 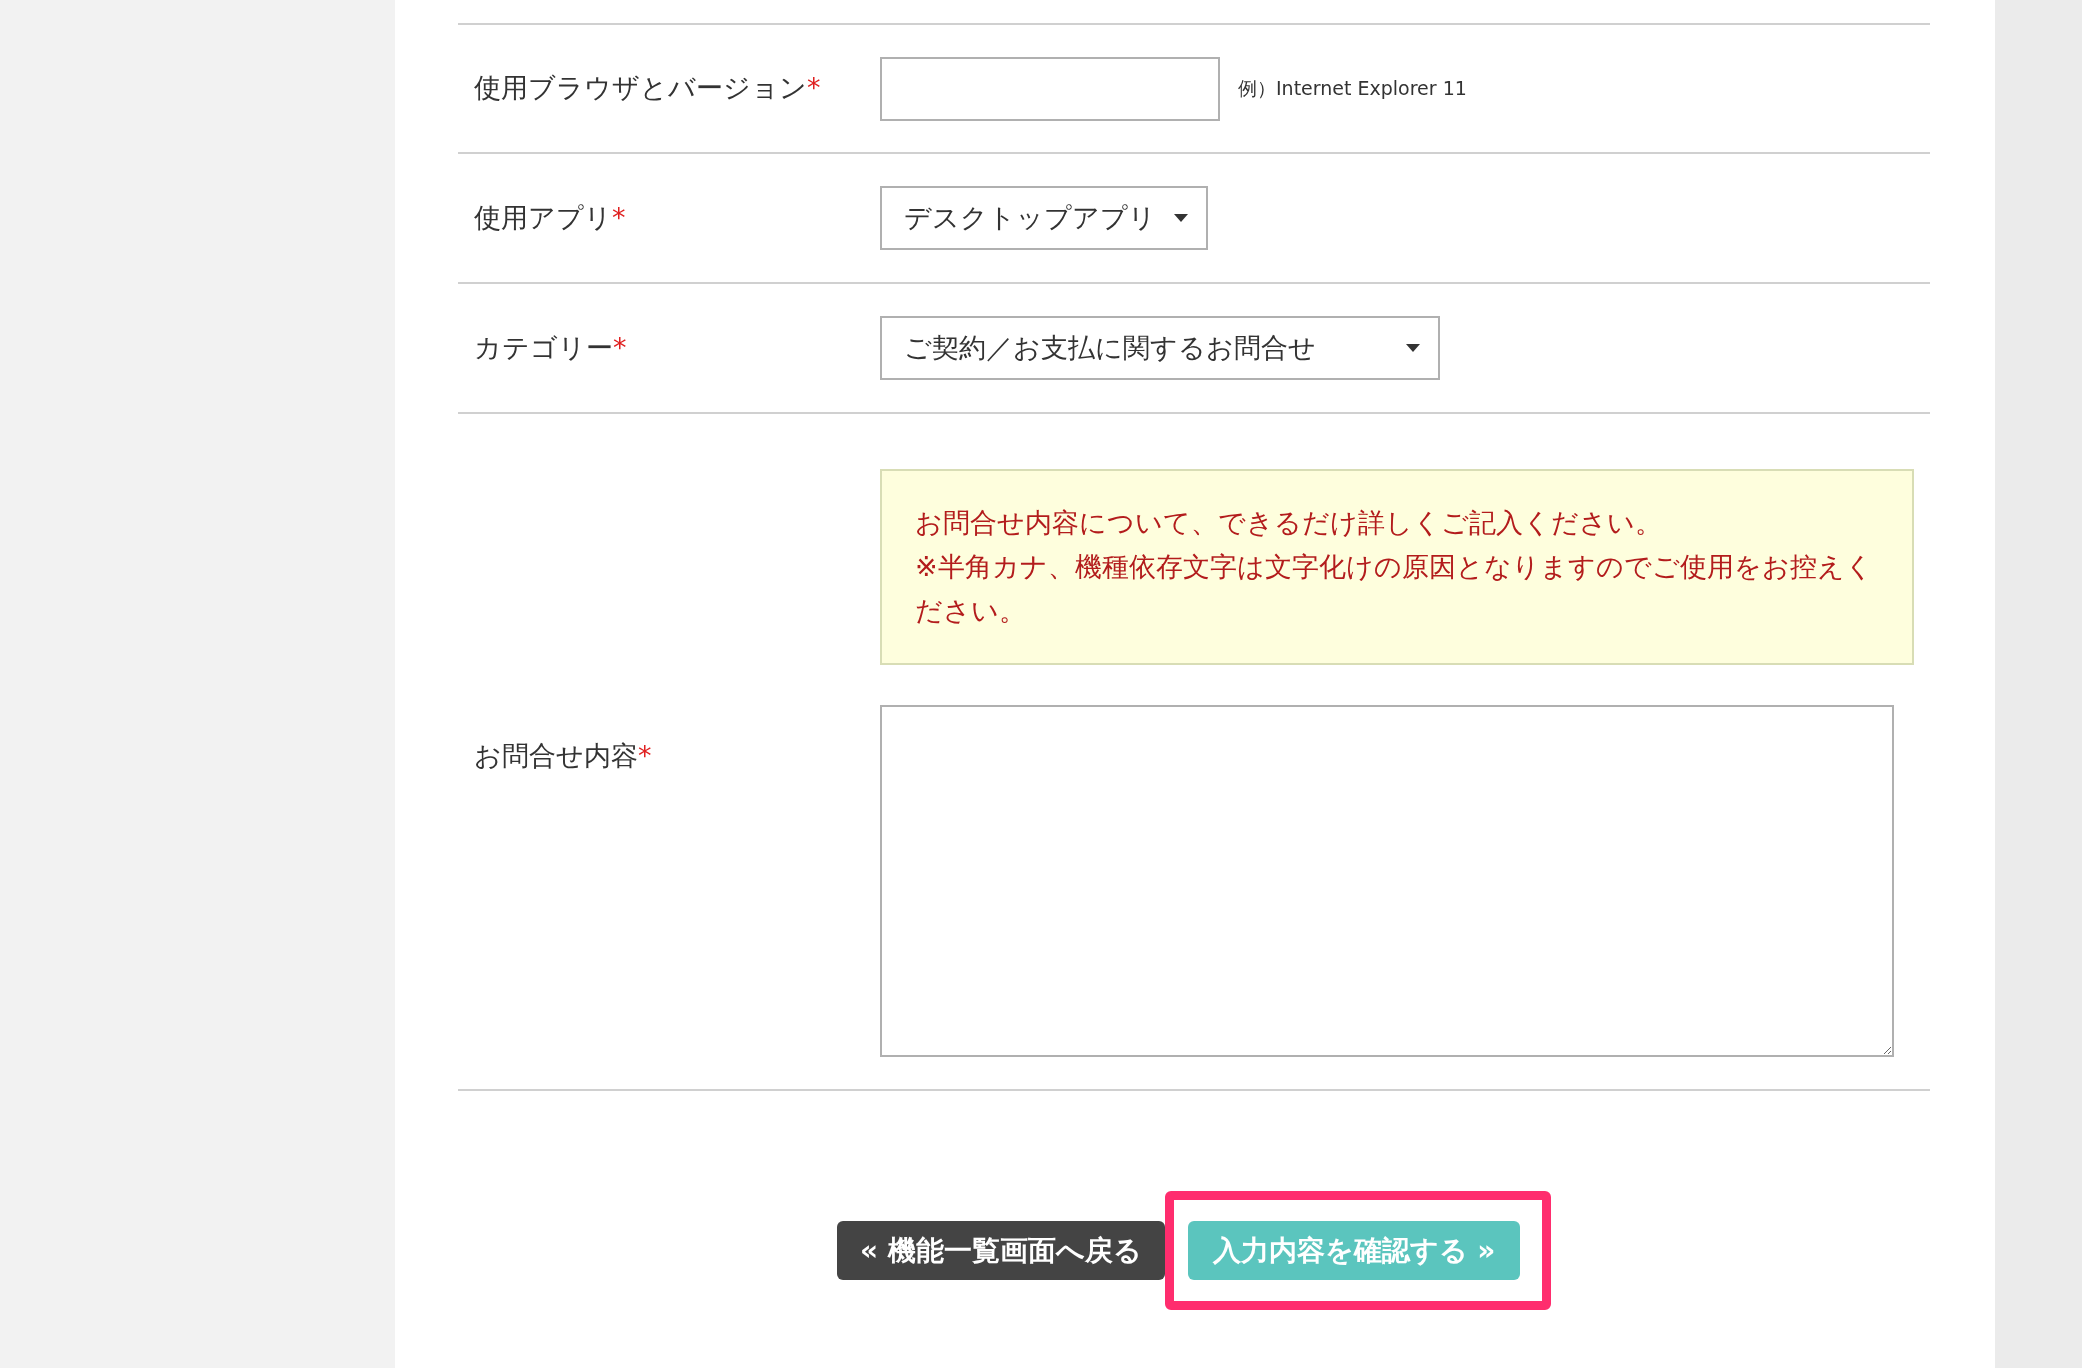 What do you see at coordinates (1289, 523) in the screenshot?
I see `notice-text: お問合せ内容について、できるだけ詳しくご記入ください。` at bounding box center [1289, 523].